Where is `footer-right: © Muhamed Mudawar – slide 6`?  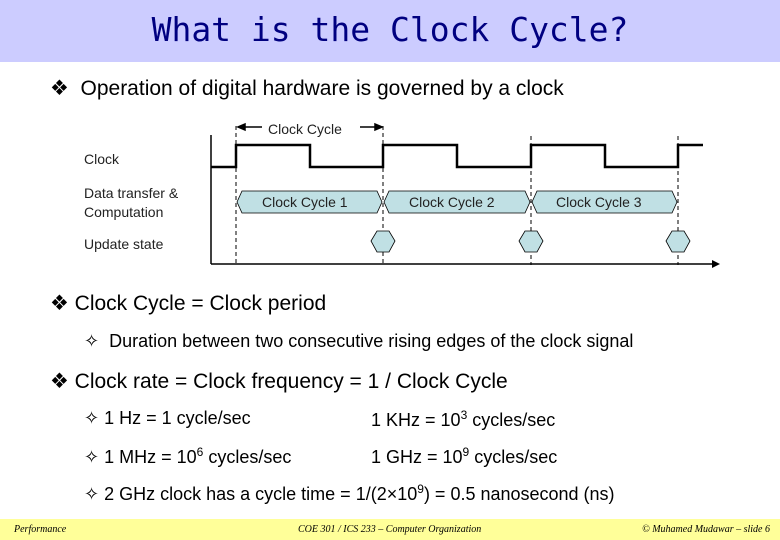
footer-right: © Muhamed Mudawar – slide 6 is located at coordinates (706, 529).